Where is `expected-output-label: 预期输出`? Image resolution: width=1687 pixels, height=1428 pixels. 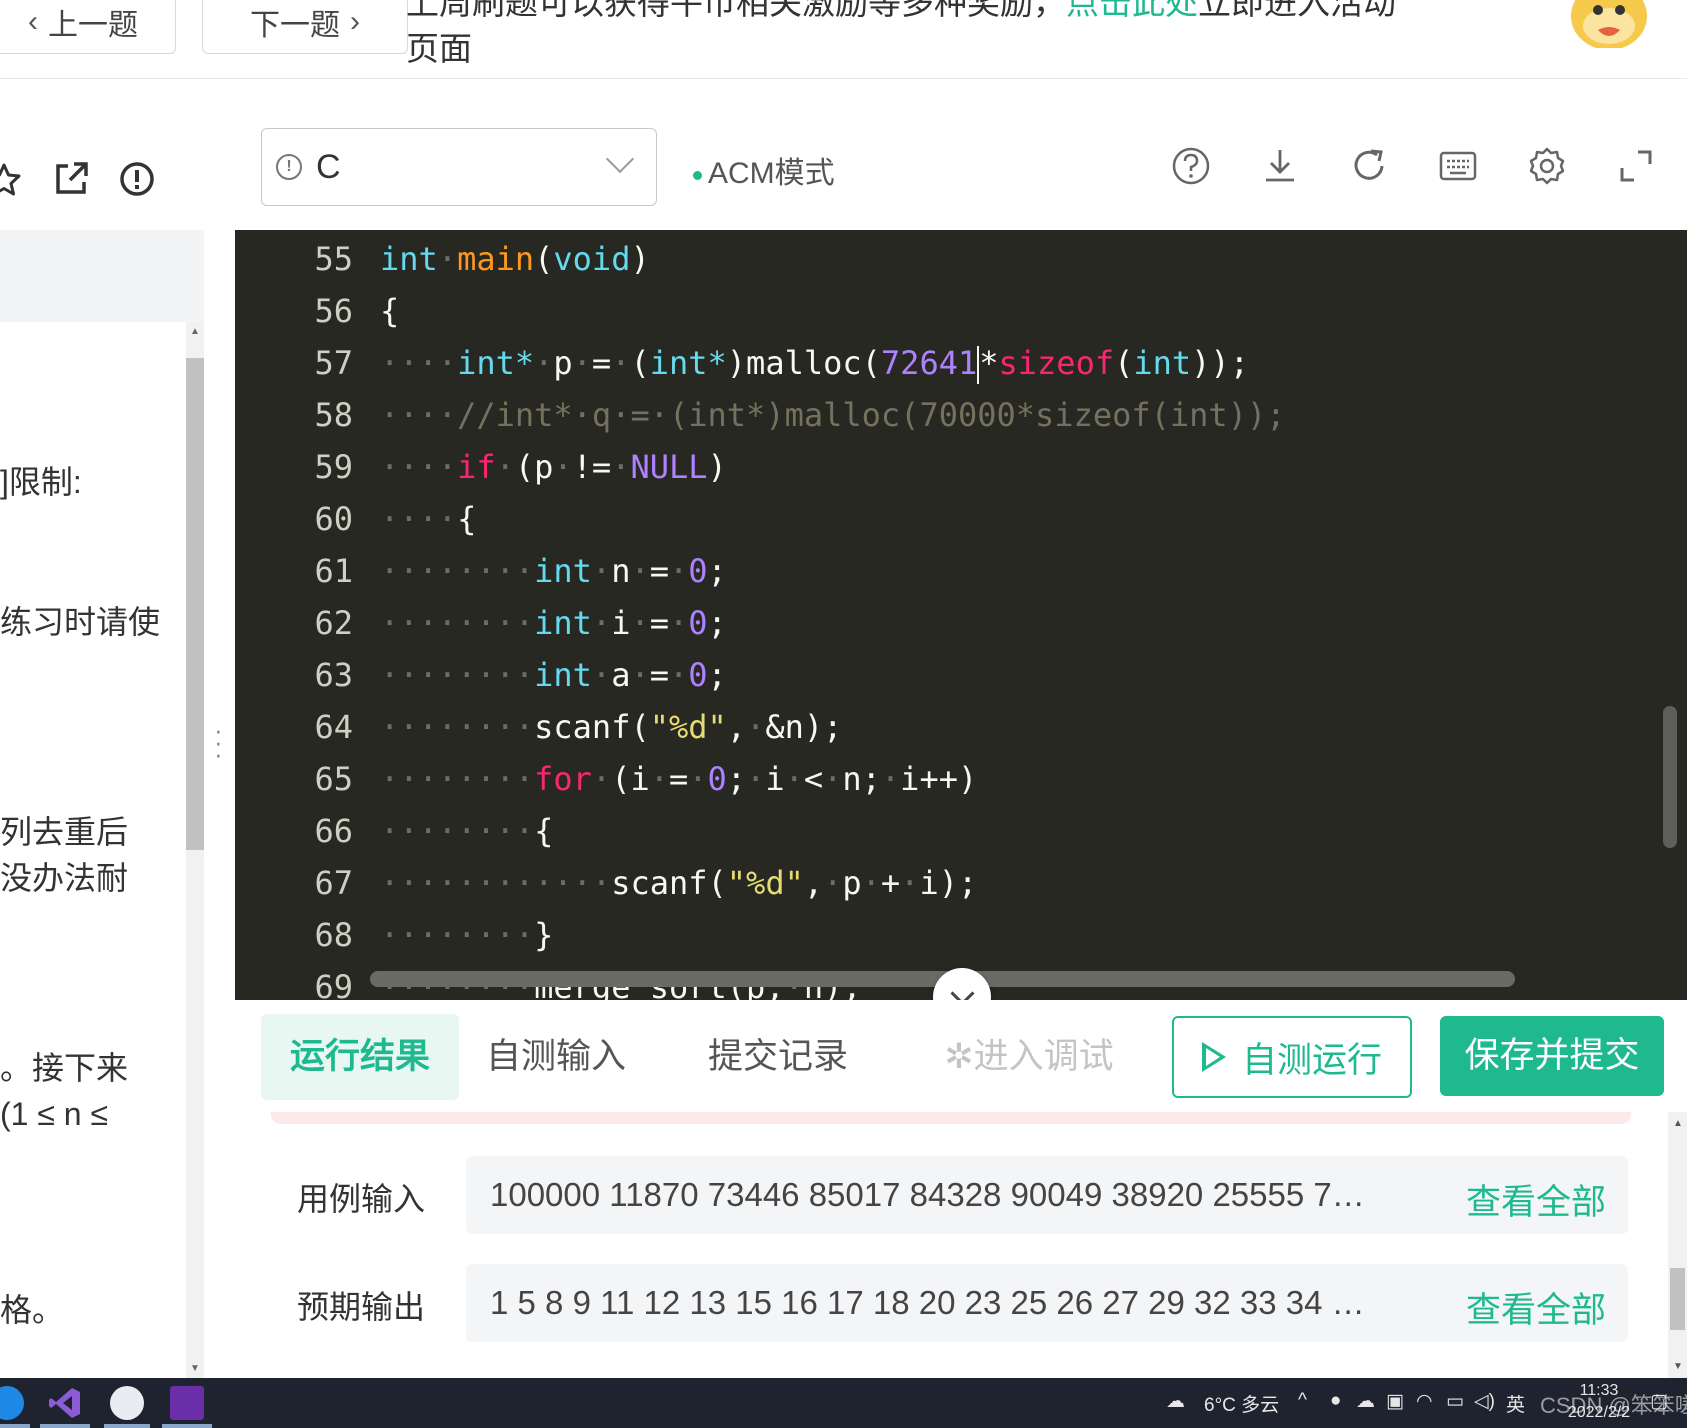
expected-output-label: 预期输出 is located at coordinates (361, 1307).